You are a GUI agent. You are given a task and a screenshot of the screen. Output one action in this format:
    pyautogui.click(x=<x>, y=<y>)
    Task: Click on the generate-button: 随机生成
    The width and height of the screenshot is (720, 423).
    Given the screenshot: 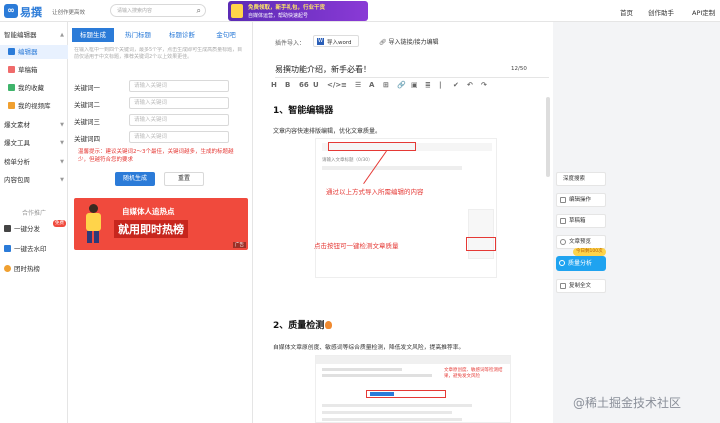 What is the action you would take?
    pyautogui.click(x=135, y=179)
    